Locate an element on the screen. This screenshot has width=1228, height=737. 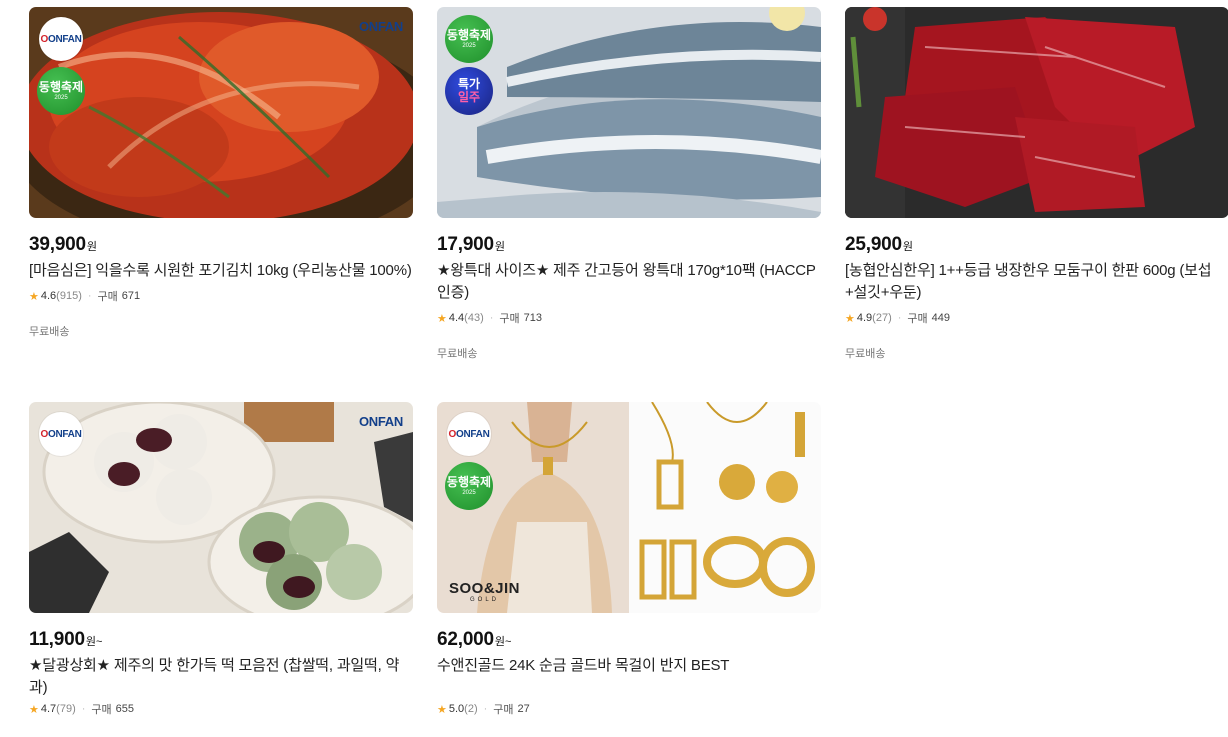
product-image-kimchi: O ONFAN ONFAN 동행축제 2025 is located at coordinates (221, 112).